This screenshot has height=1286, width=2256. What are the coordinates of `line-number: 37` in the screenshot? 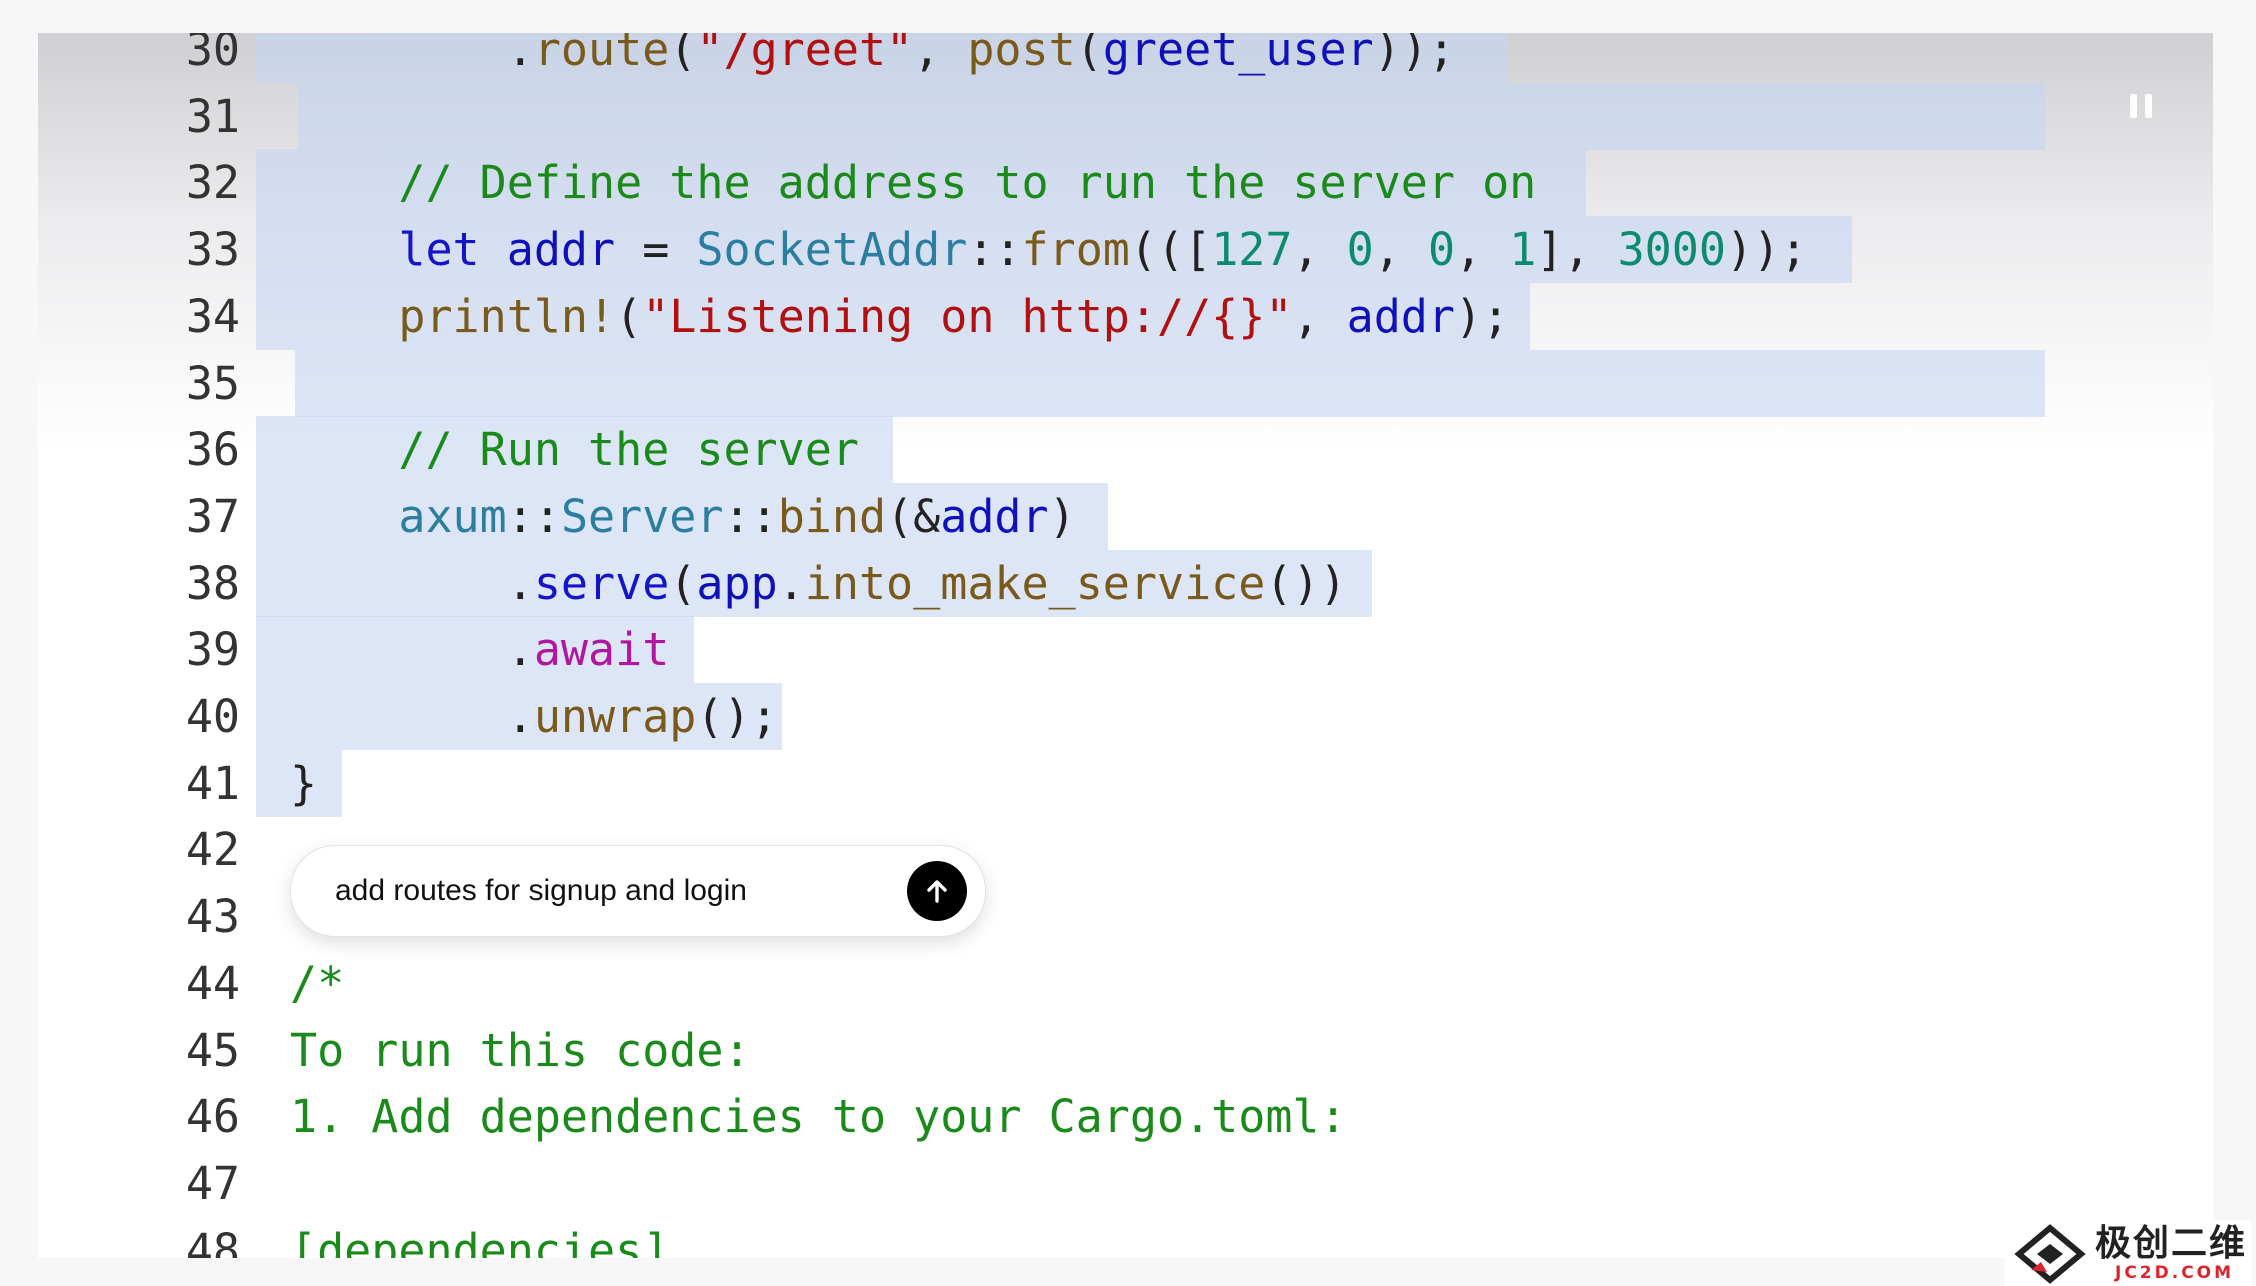 It's located at (212, 516).